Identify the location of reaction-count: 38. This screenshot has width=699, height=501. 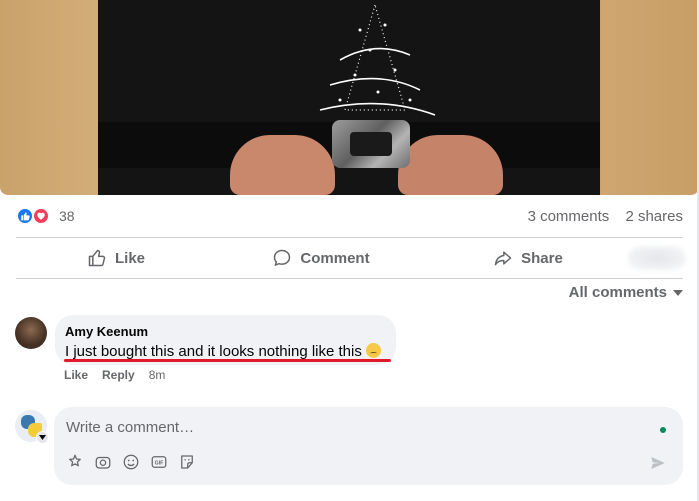
(67, 216).